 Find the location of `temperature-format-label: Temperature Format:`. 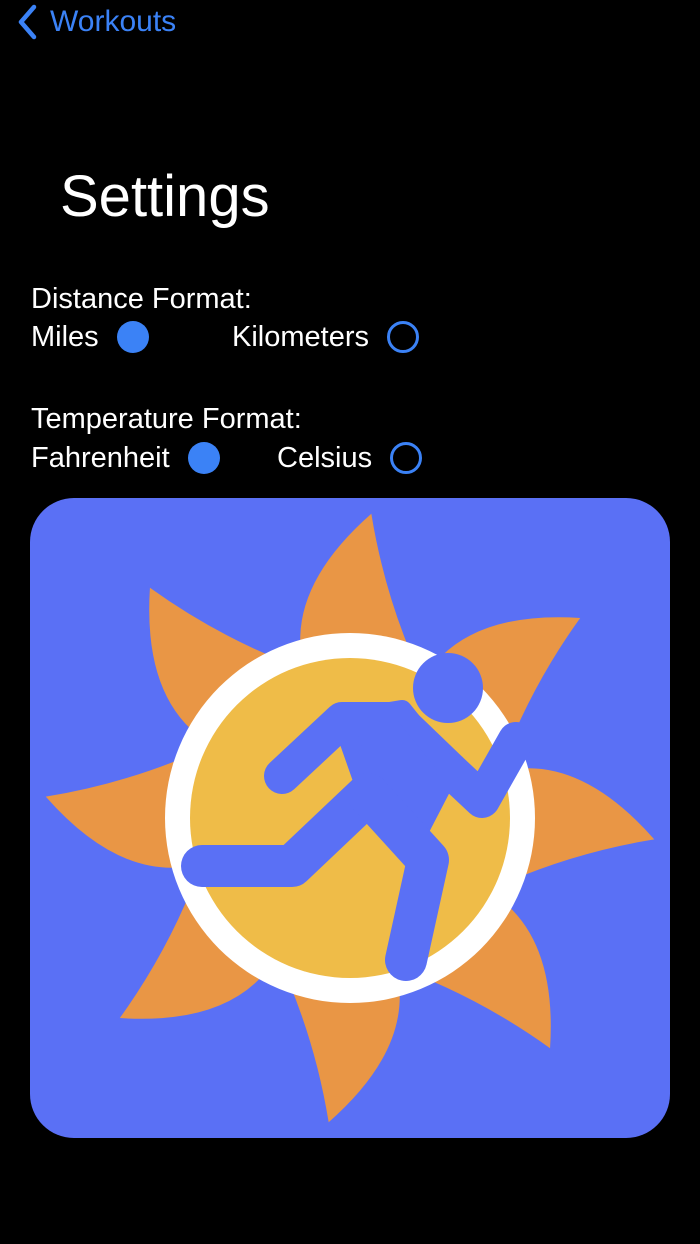

temperature-format-label: Temperature Format: is located at coordinates (166, 419).